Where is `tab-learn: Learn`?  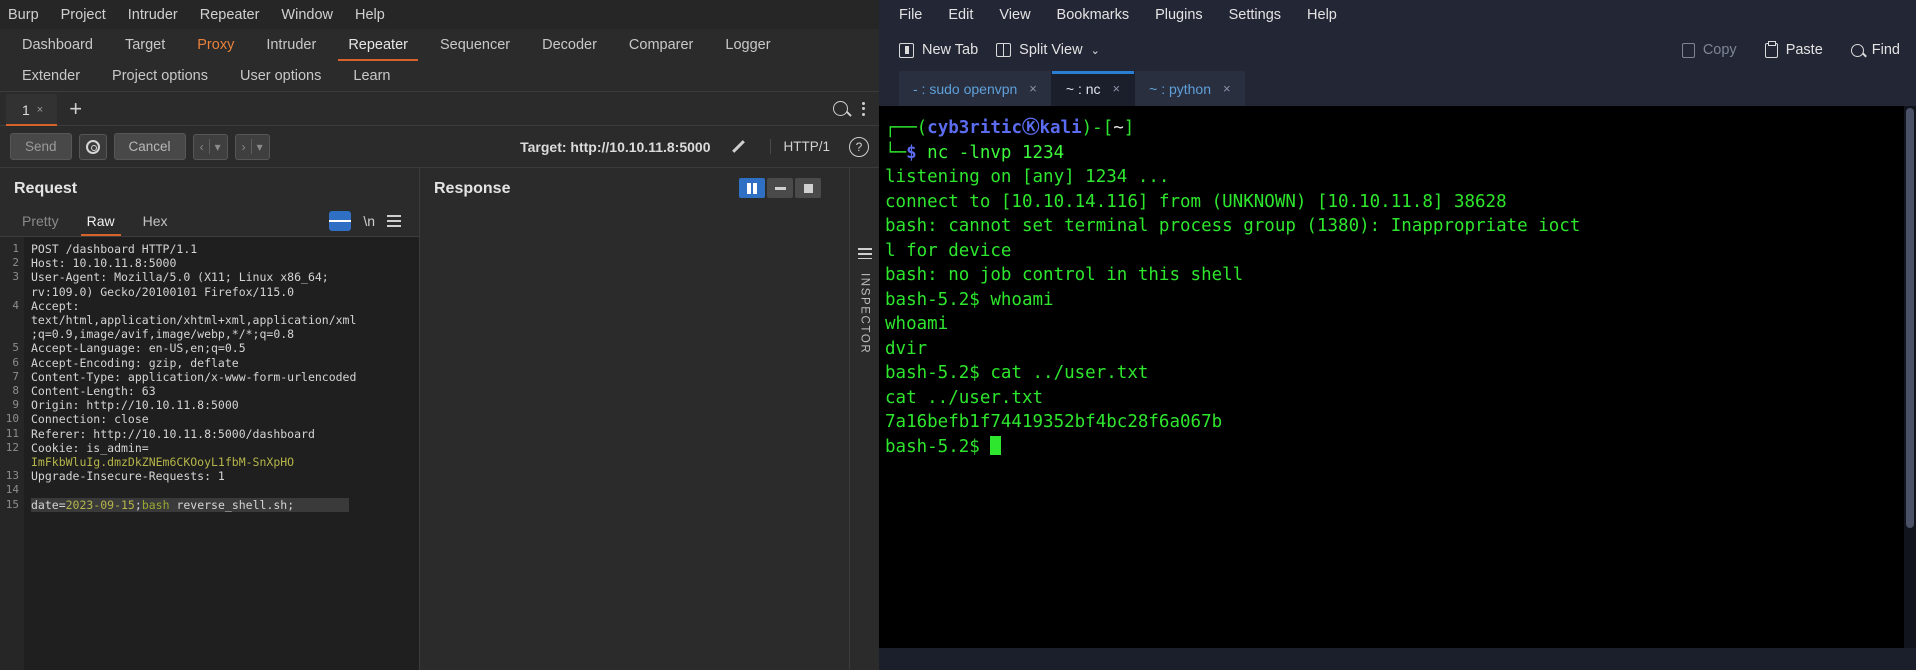 tab-learn: Learn is located at coordinates (371, 76).